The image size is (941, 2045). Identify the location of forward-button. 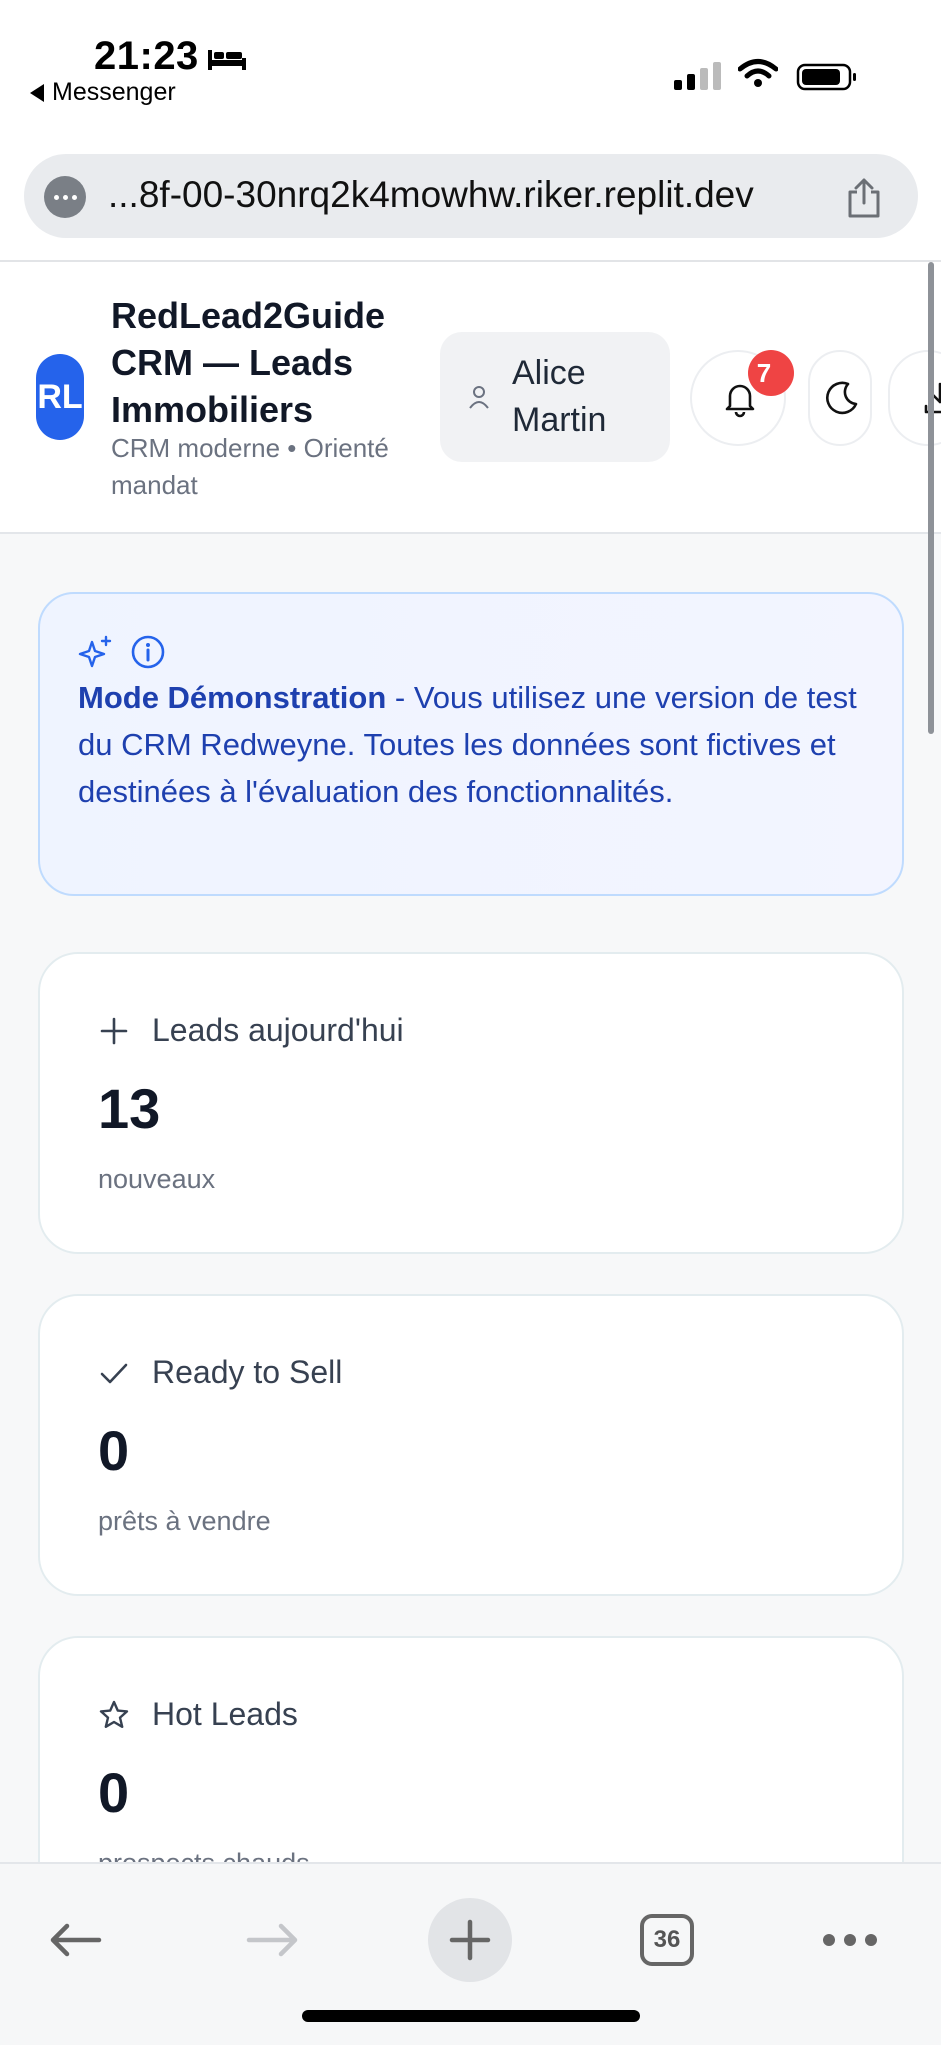
(273, 1940).